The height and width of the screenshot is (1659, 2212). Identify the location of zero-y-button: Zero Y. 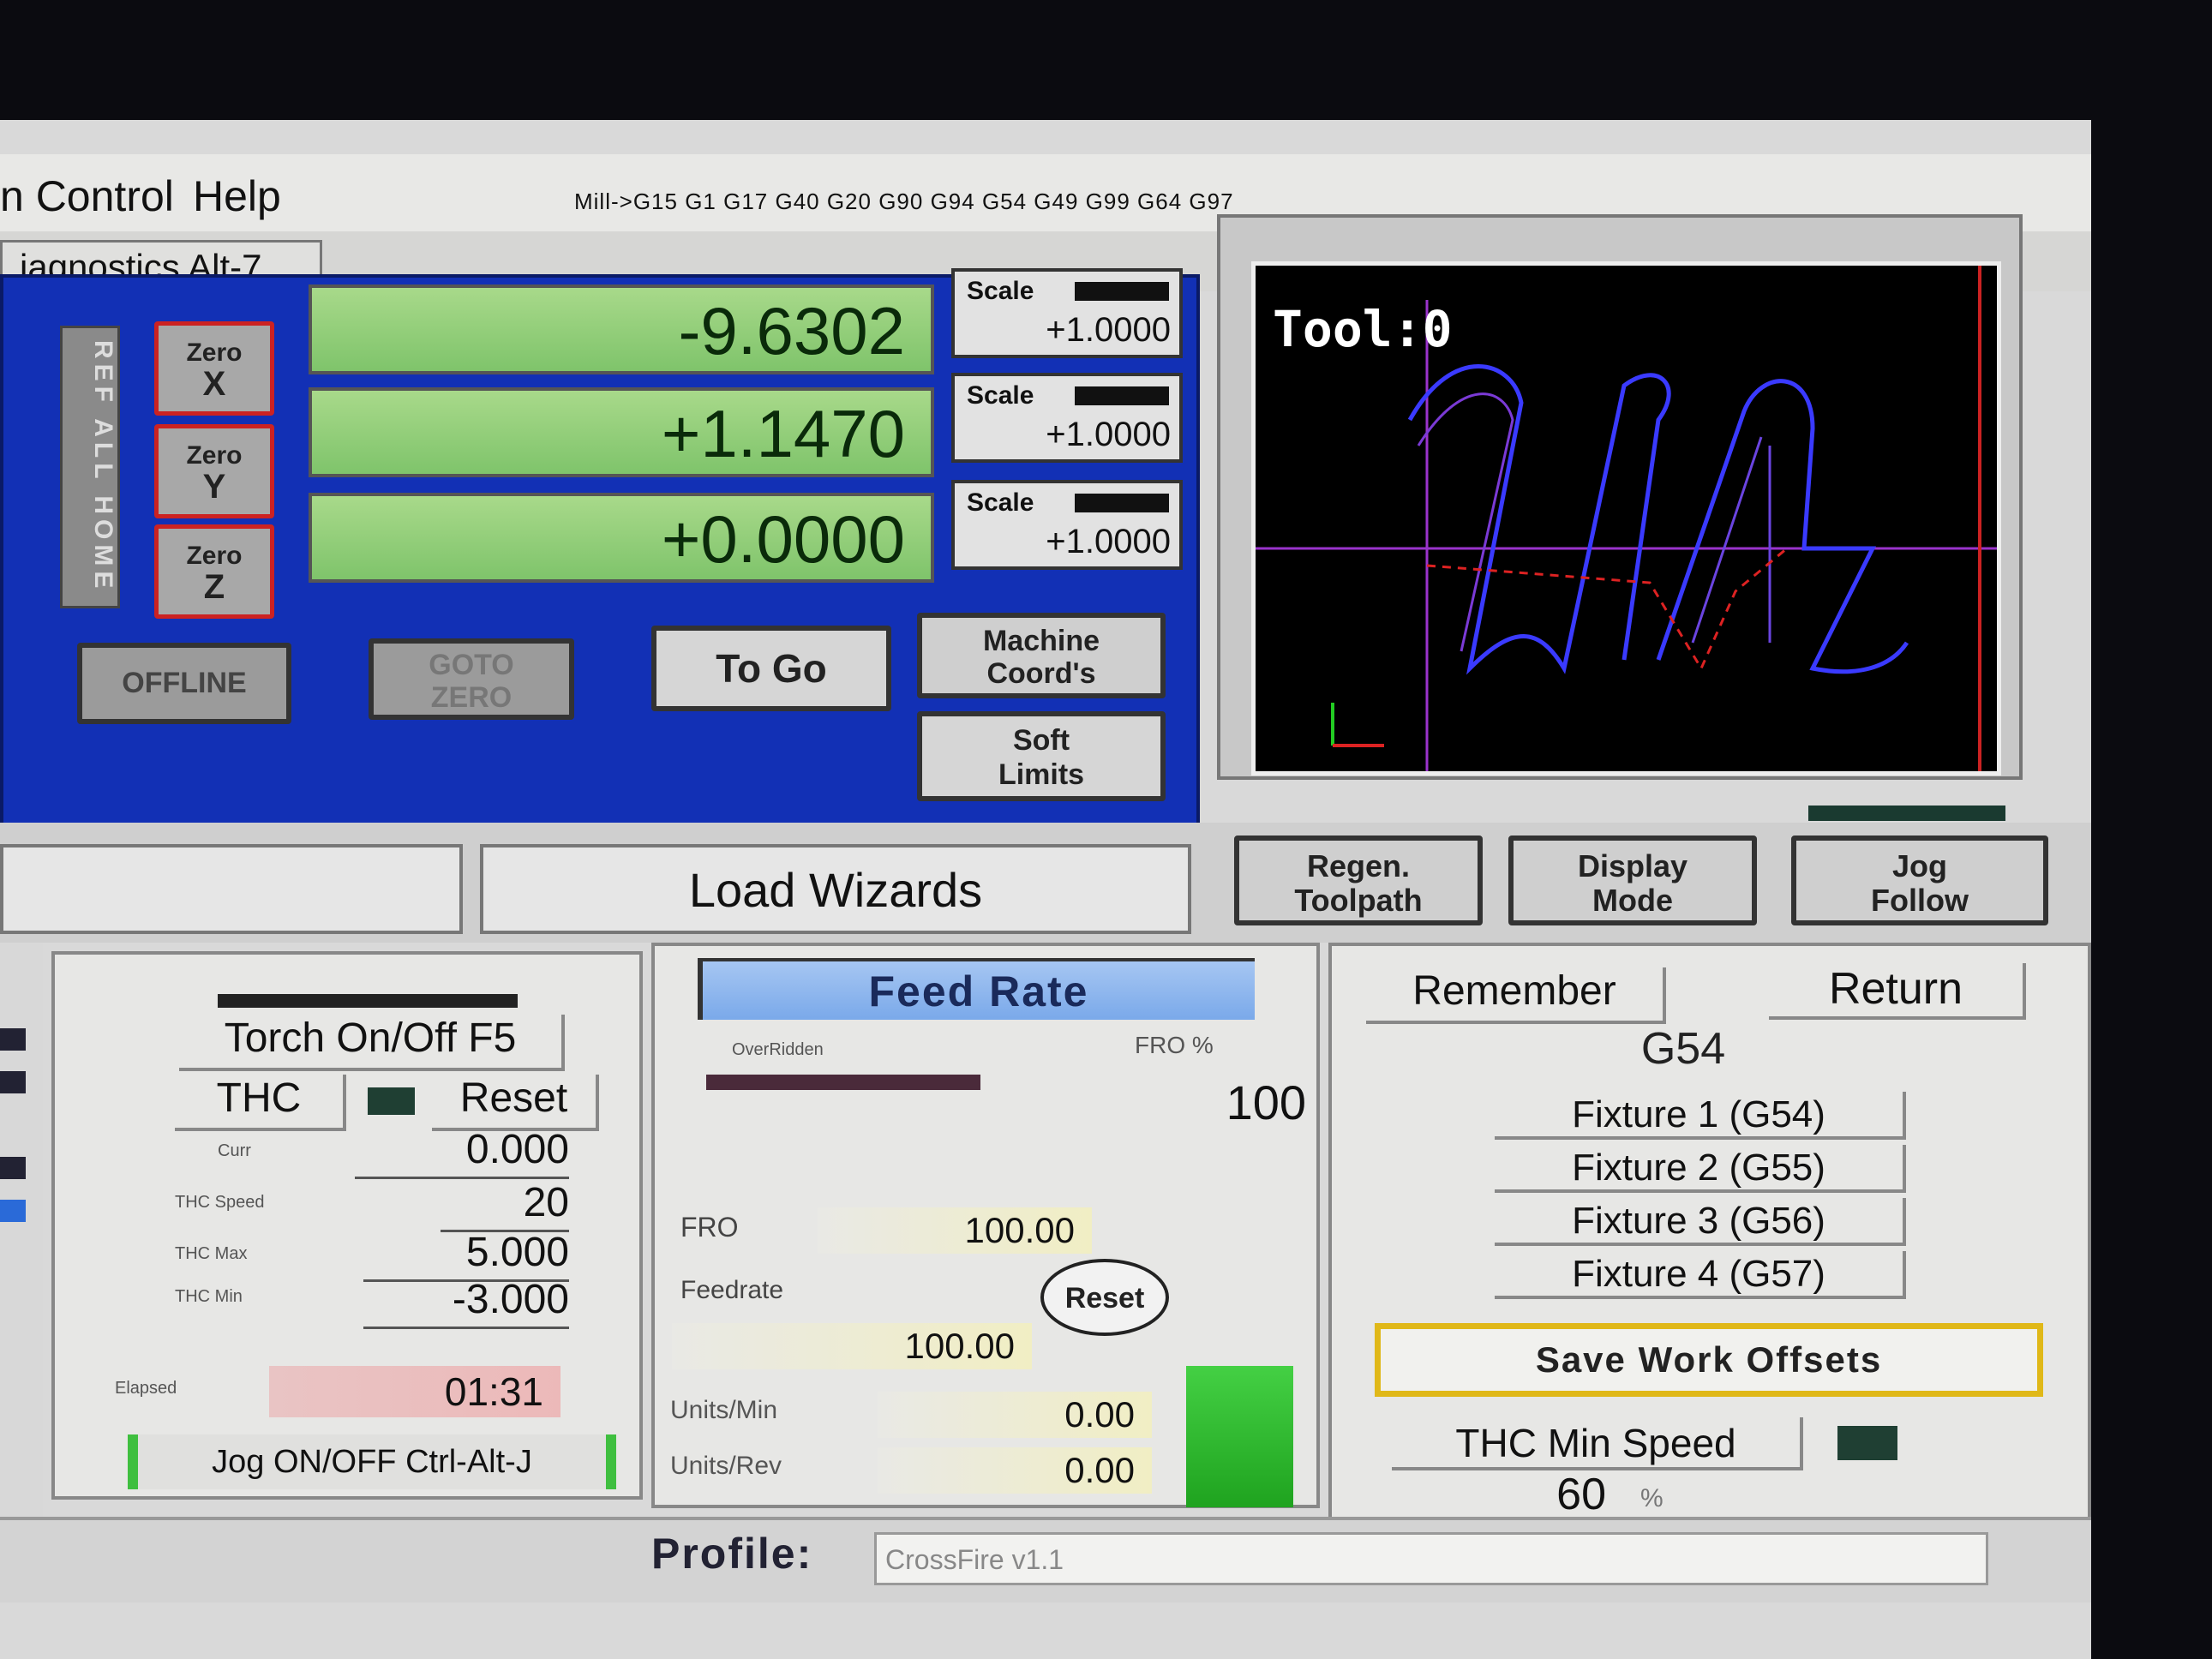
(214, 471).